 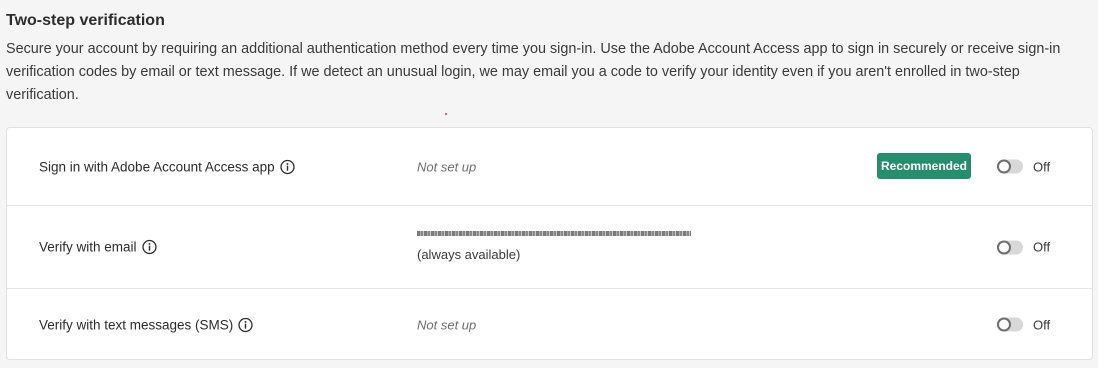 I want to click on method-email-label: Verify with email, so click(x=88, y=247).